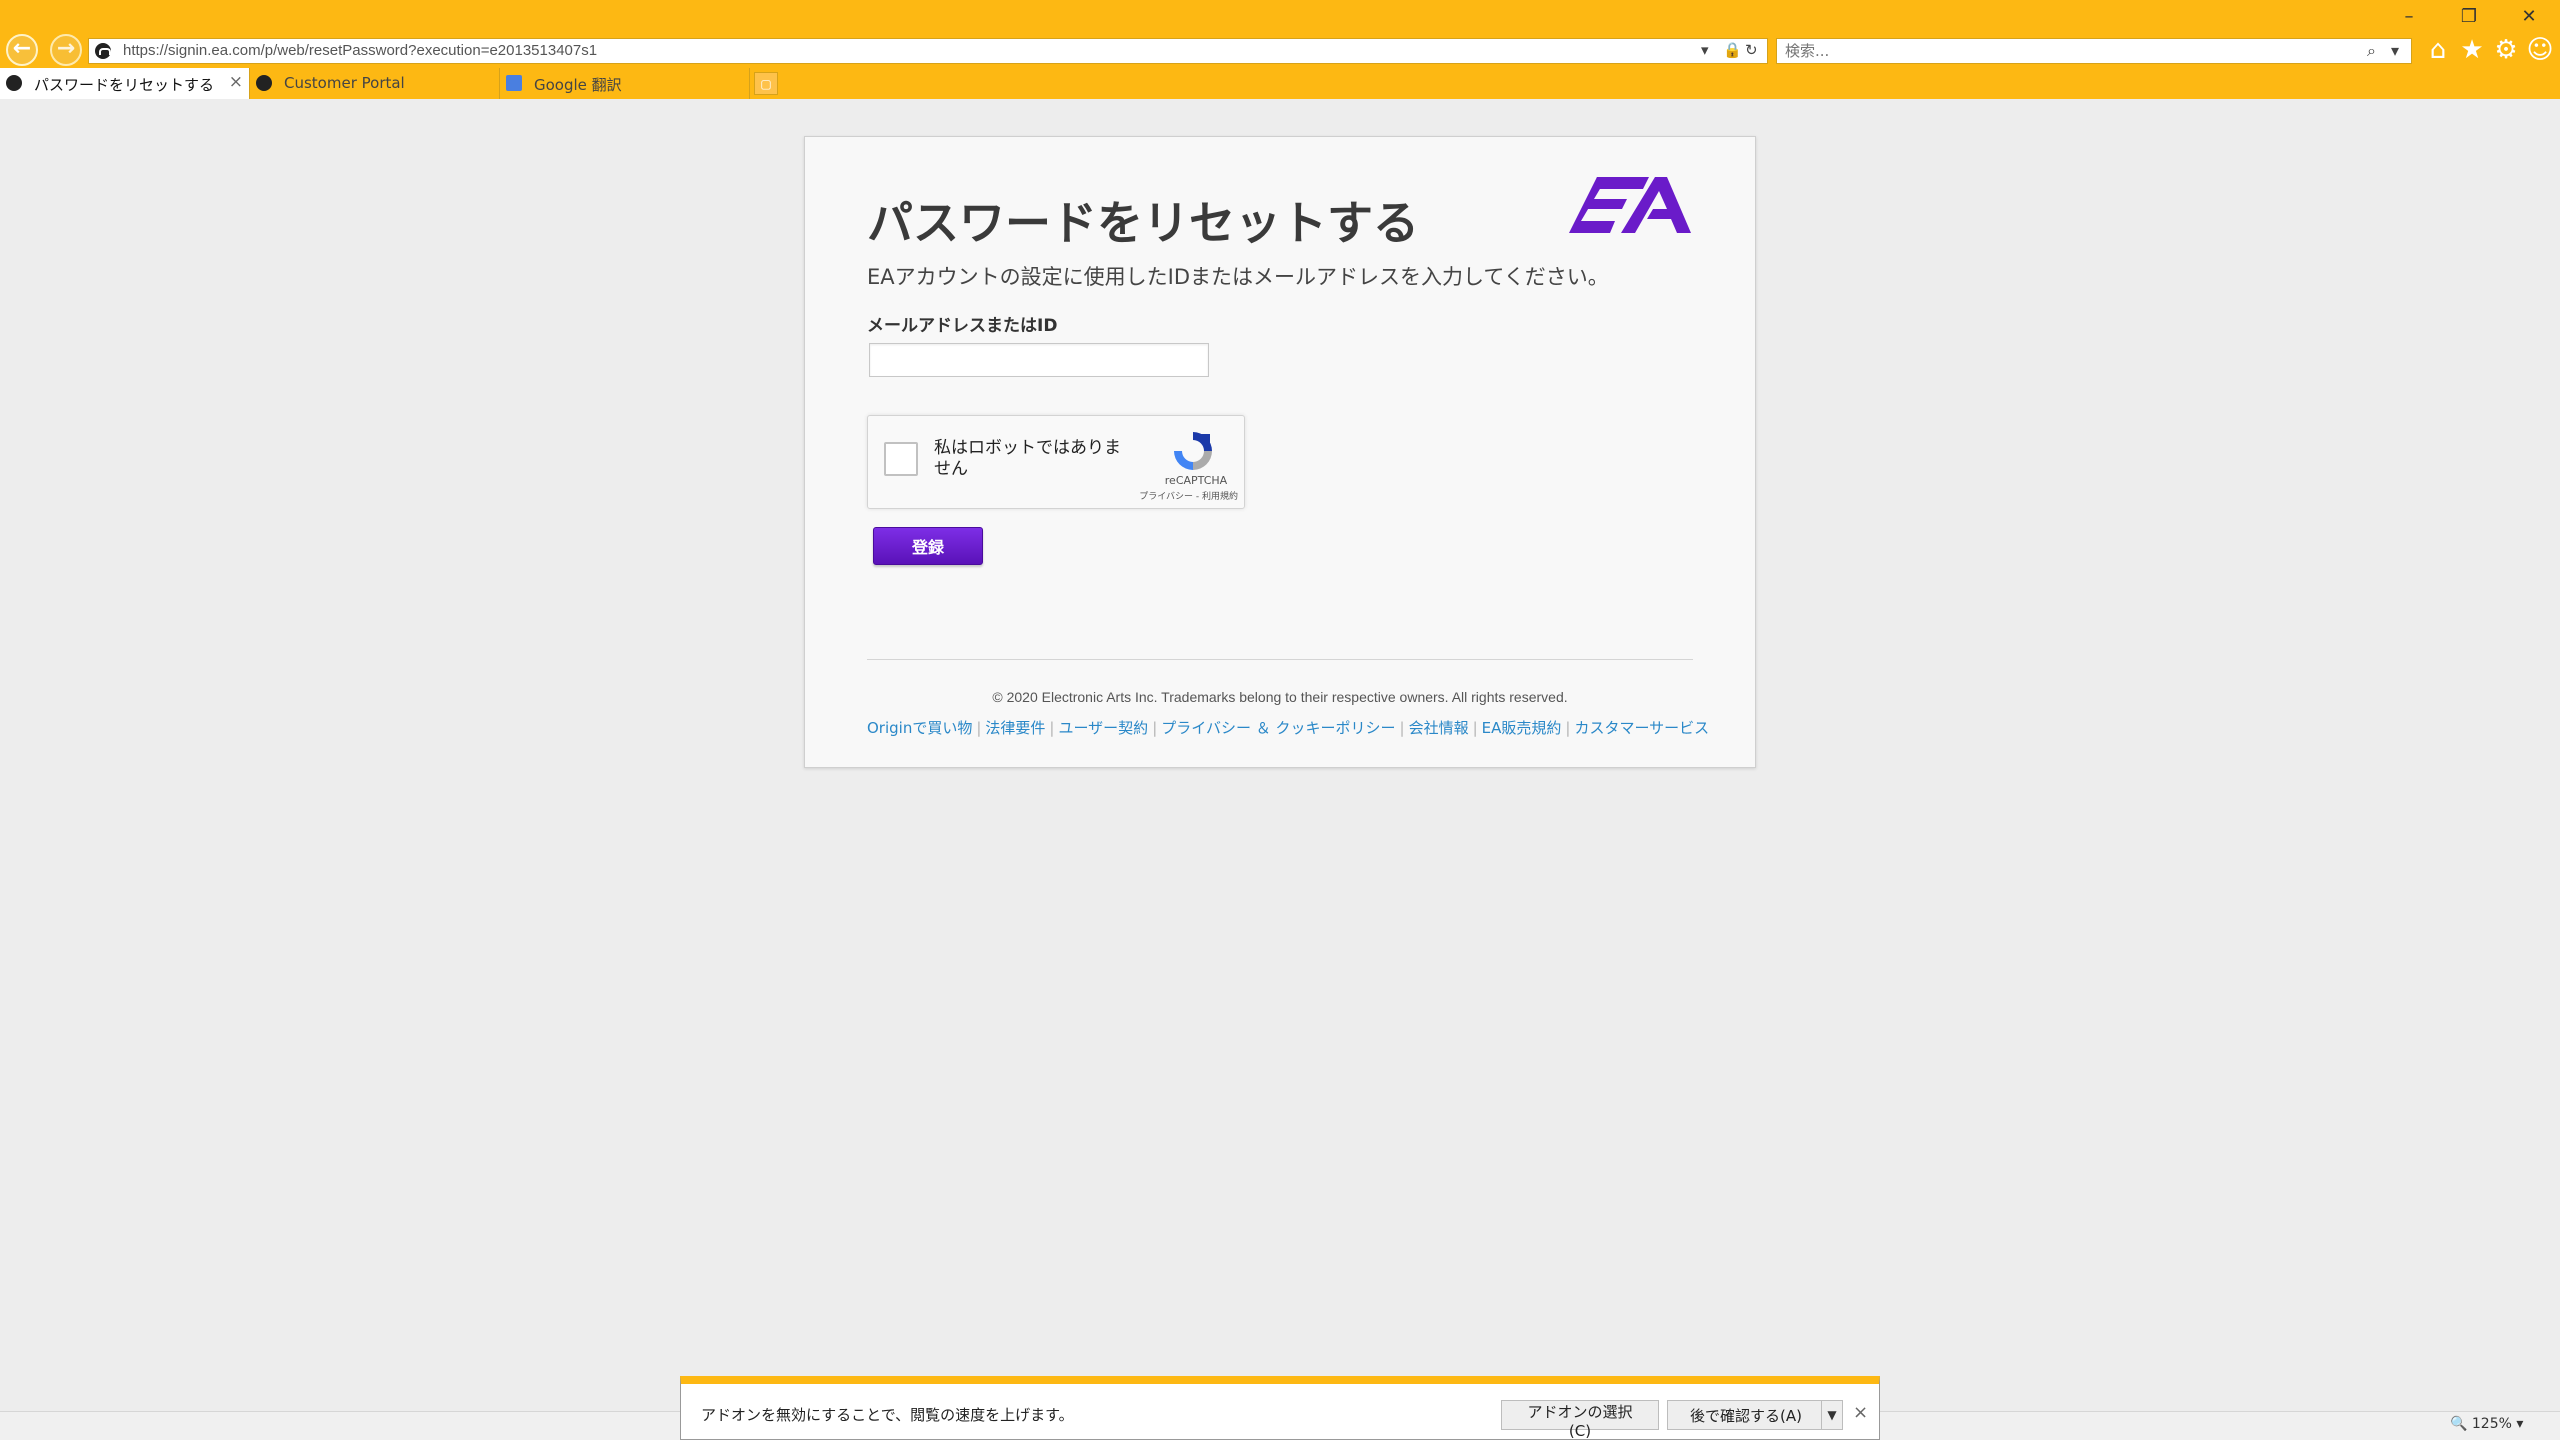 This screenshot has width=2560, height=1440. What do you see at coordinates (625, 83) in the screenshot?
I see `tab-google-translate: Google 翻訳` at bounding box center [625, 83].